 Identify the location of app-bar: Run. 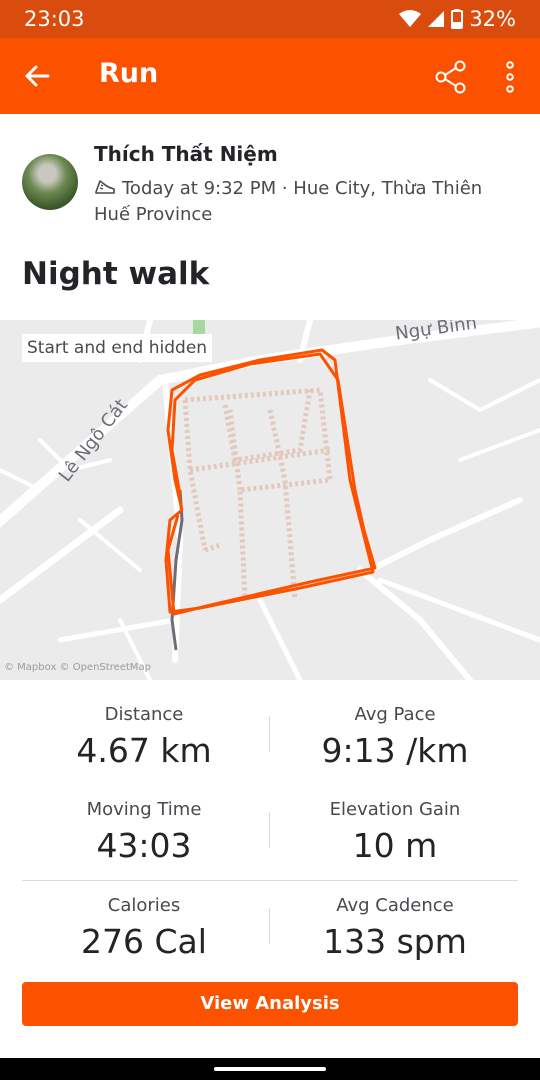
(270, 76).